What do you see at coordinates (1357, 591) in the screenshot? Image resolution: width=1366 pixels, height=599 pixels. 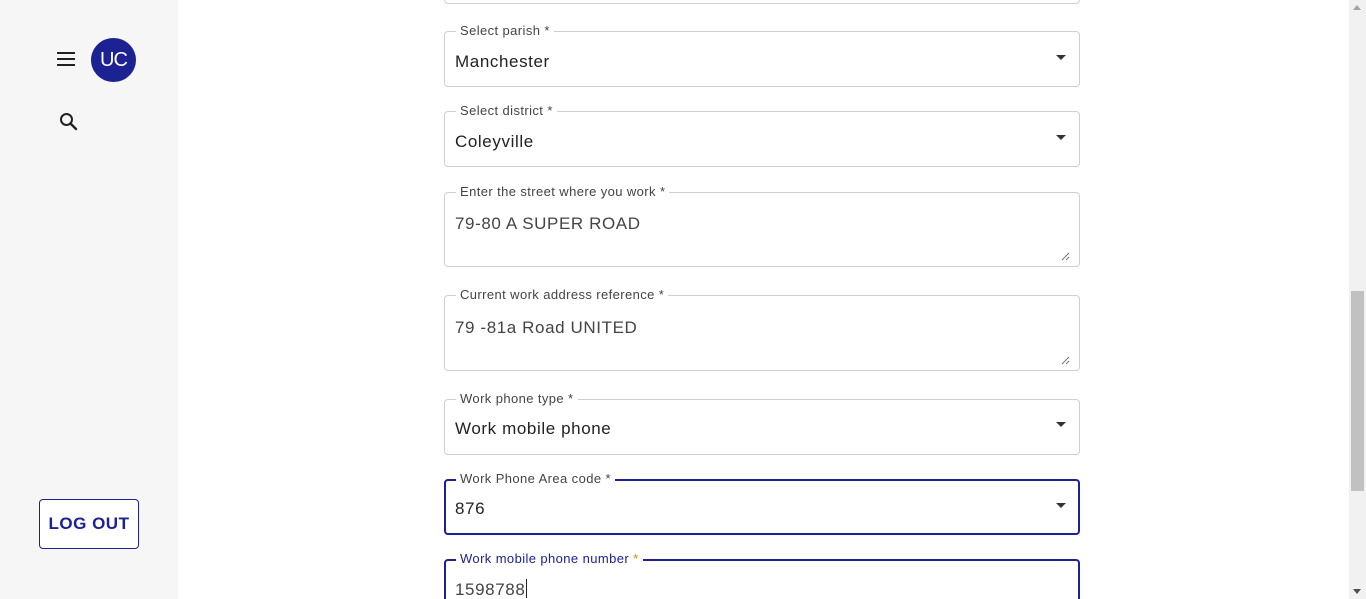 I see `scroll-down-arrow-icon` at bounding box center [1357, 591].